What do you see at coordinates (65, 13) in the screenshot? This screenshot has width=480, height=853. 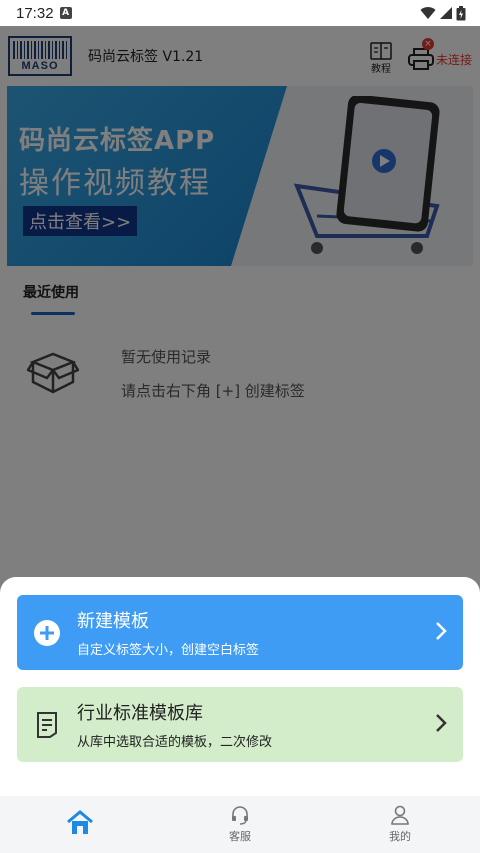 I see `notification-icon: A` at bounding box center [65, 13].